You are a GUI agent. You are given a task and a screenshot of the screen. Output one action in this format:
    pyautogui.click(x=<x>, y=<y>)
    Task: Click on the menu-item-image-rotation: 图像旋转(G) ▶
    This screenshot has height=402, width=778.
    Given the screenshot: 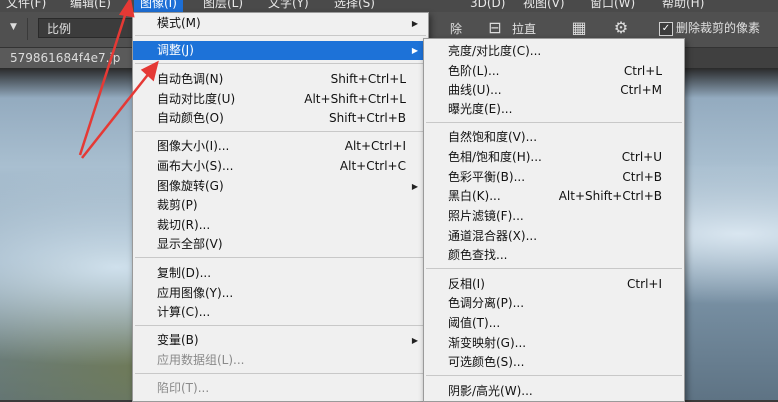 What is the action you would take?
    pyautogui.click(x=280, y=186)
    